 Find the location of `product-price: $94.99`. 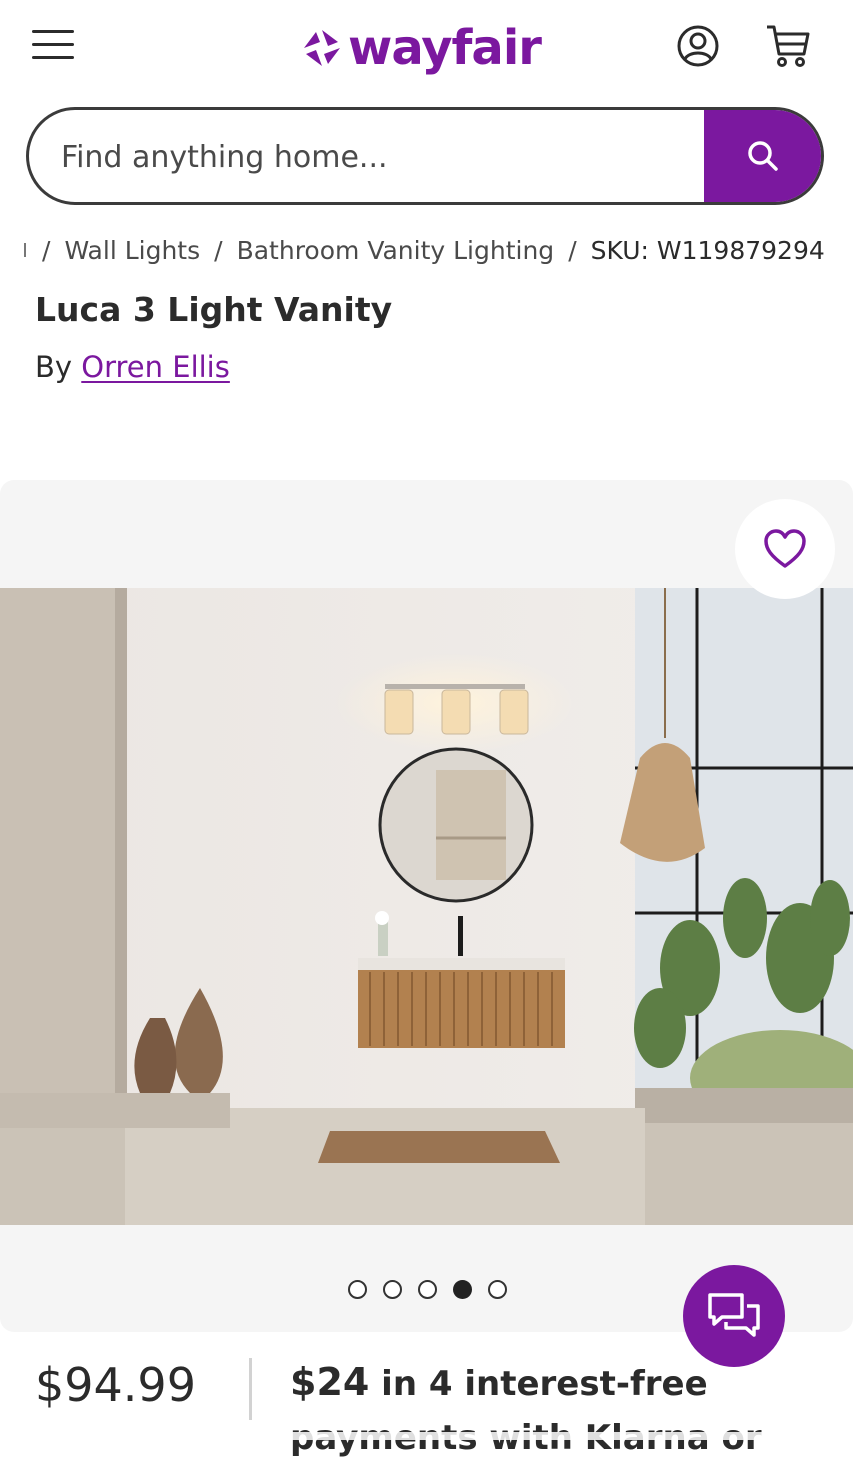

product-price: $94.99 is located at coordinates (115, 1385).